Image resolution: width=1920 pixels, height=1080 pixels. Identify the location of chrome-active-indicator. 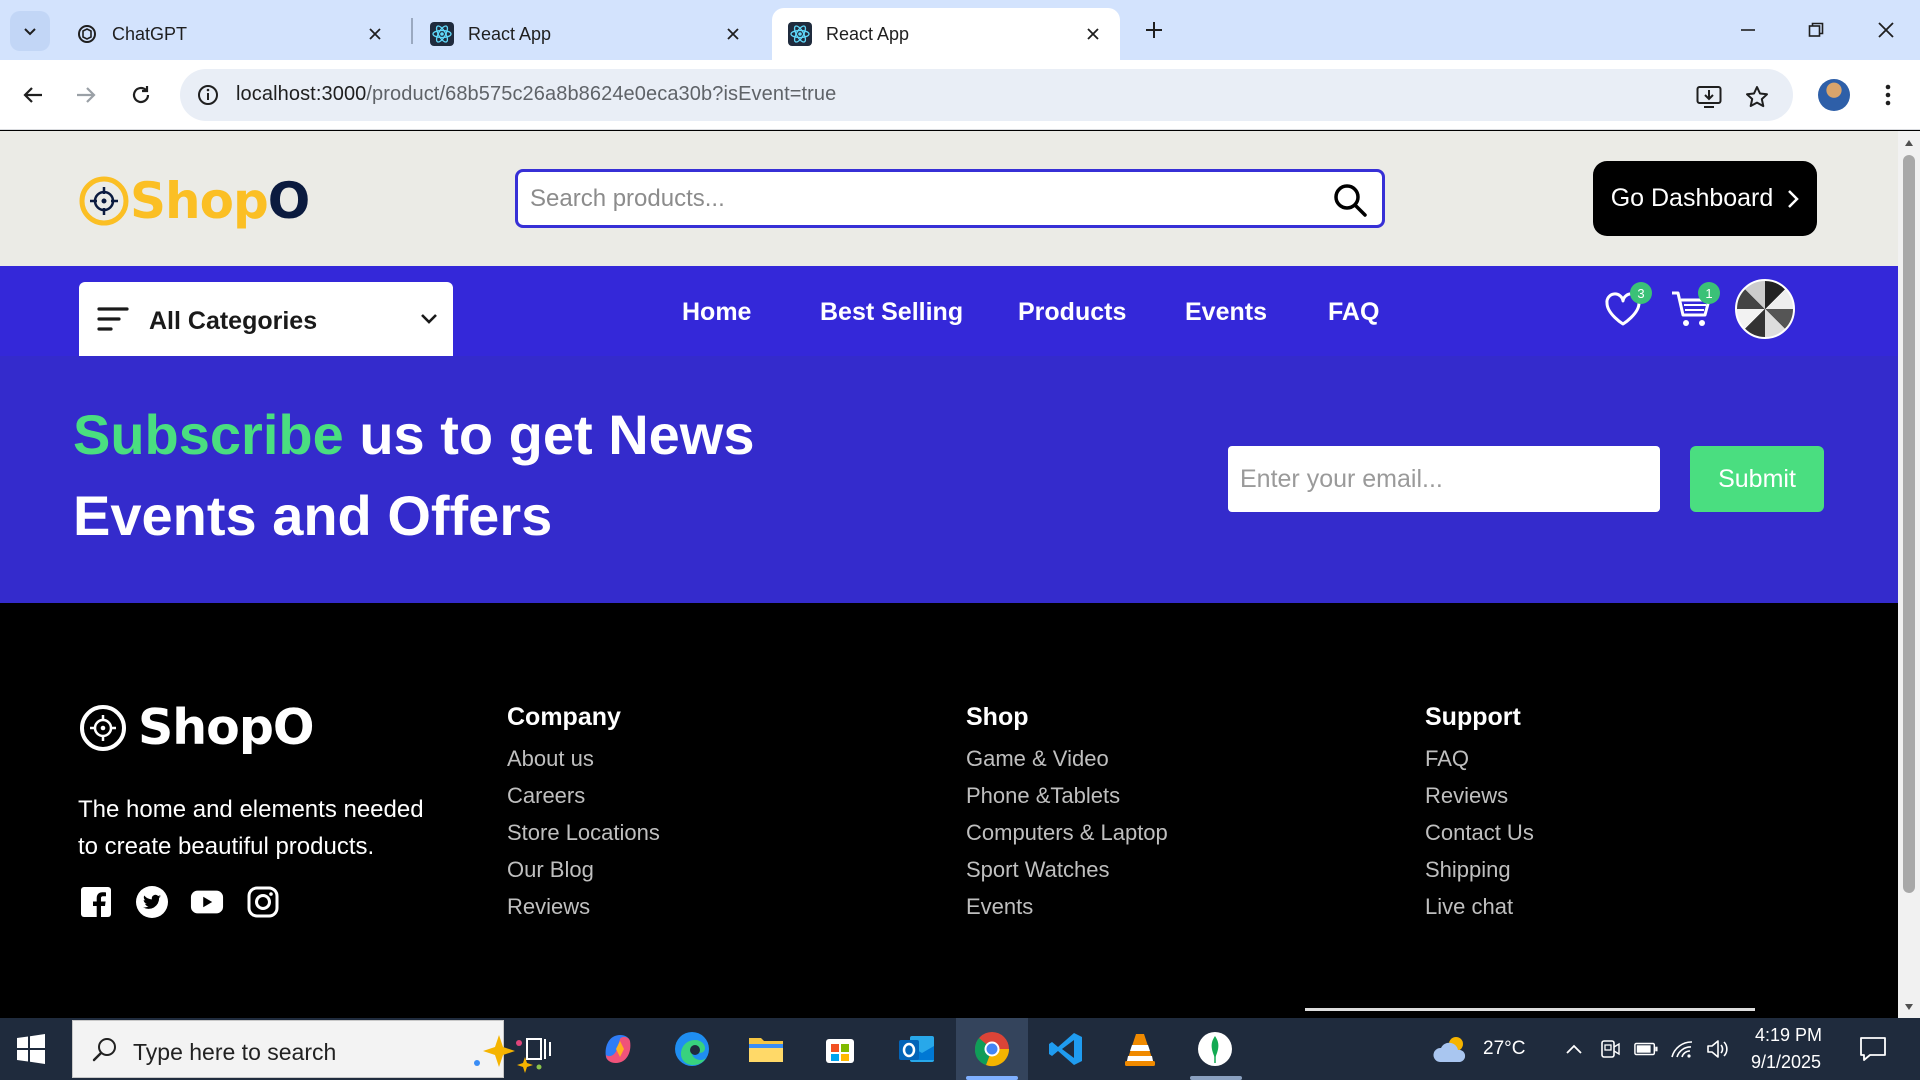
(992, 1078).